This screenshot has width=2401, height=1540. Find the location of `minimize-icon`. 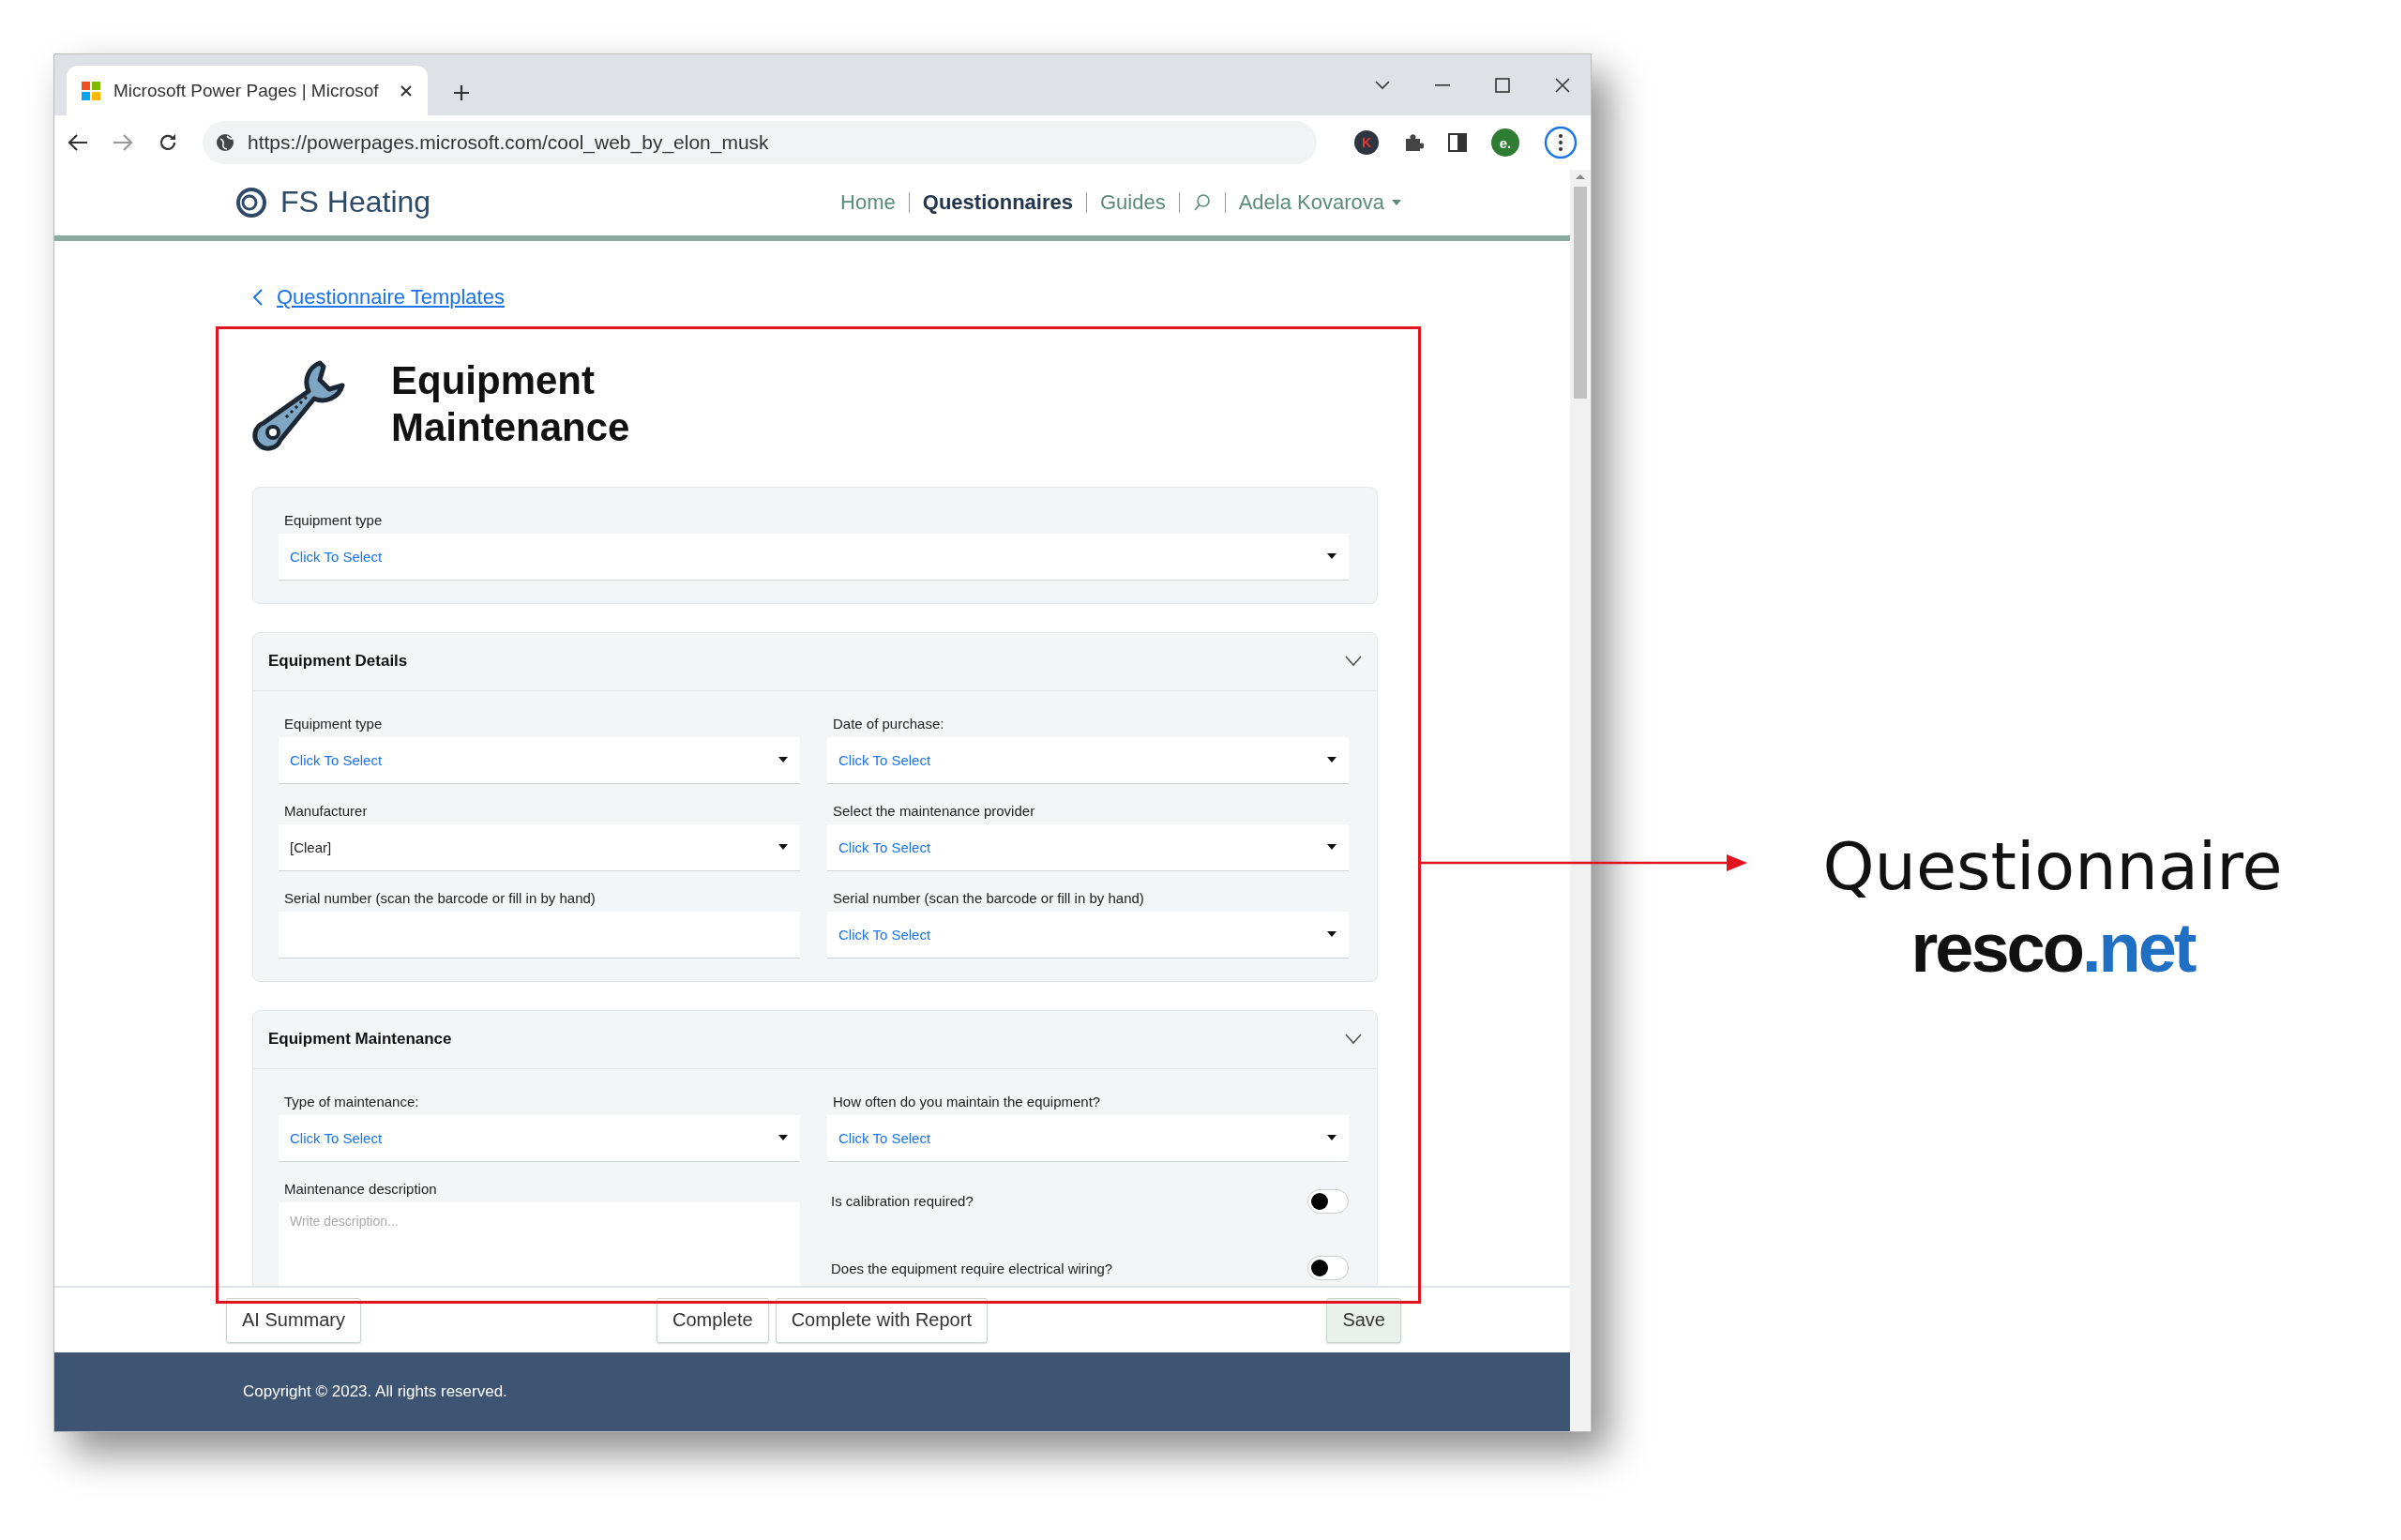

minimize-icon is located at coordinates (1442, 84).